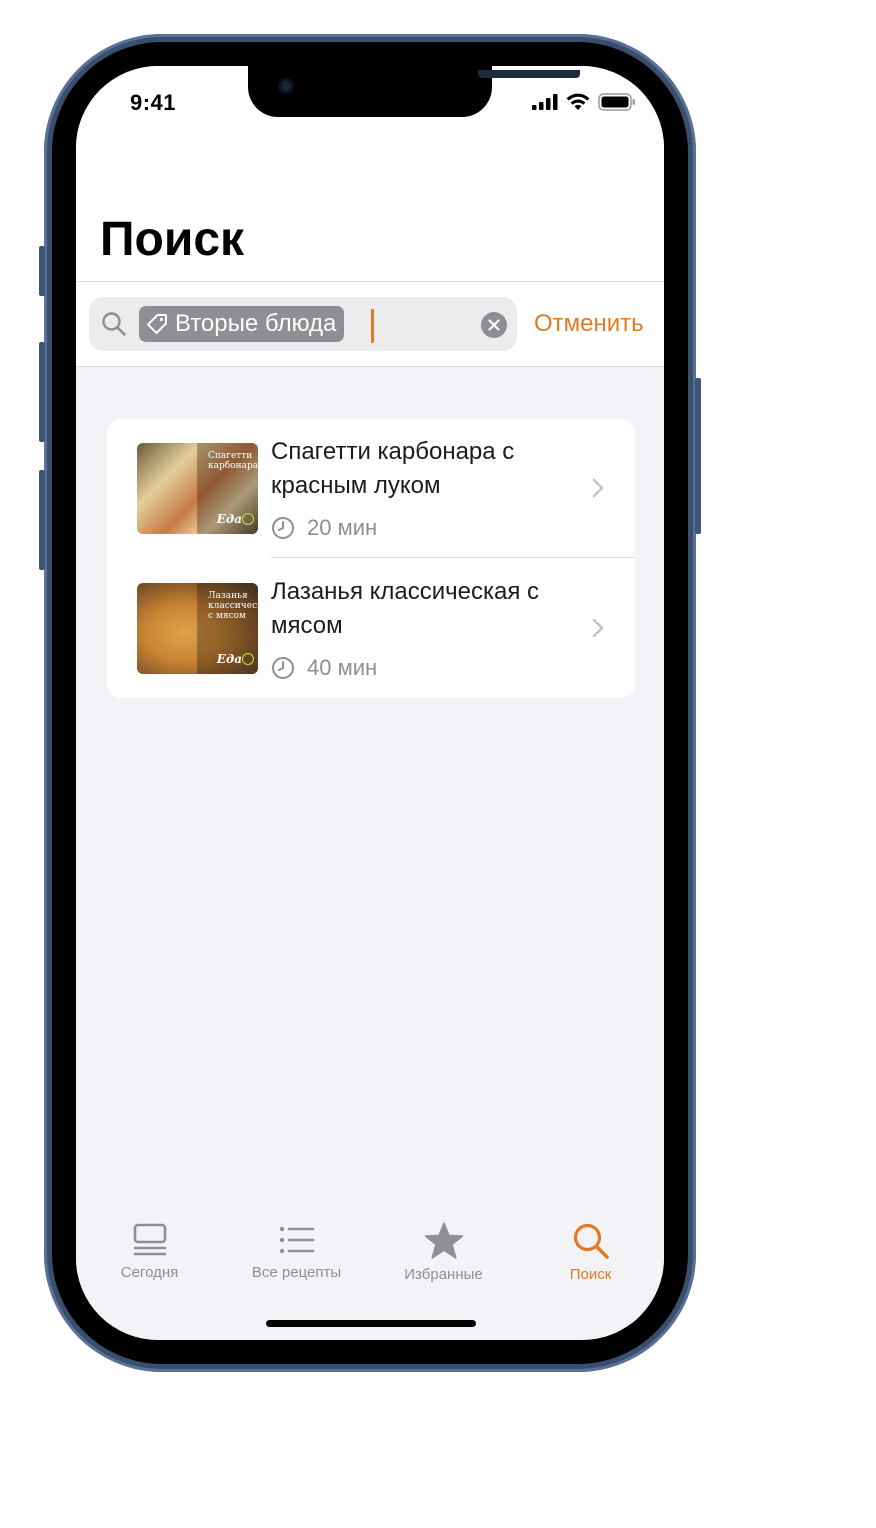  What do you see at coordinates (172, 239) in the screenshot?
I see `page-title: Поиск` at bounding box center [172, 239].